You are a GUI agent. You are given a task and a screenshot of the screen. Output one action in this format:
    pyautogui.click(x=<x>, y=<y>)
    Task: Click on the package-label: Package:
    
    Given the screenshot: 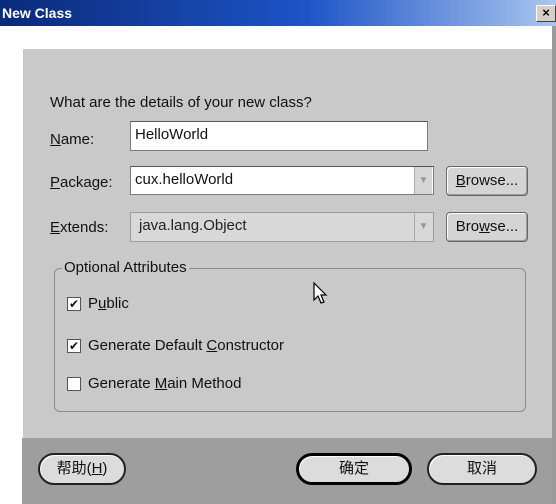 What is the action you would take?
    pyautogui.click(x=81, y=182)
    